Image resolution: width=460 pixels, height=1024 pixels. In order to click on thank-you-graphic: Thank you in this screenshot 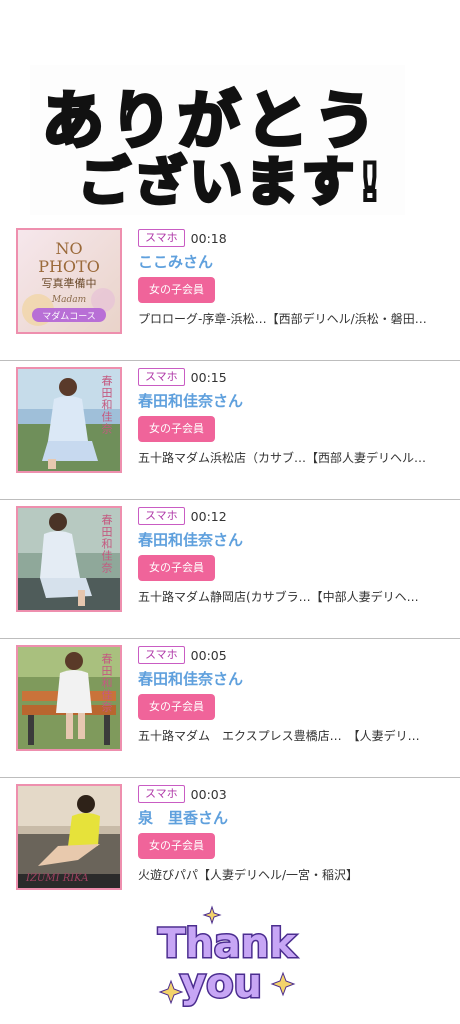, I will do `click(228, 957)`.